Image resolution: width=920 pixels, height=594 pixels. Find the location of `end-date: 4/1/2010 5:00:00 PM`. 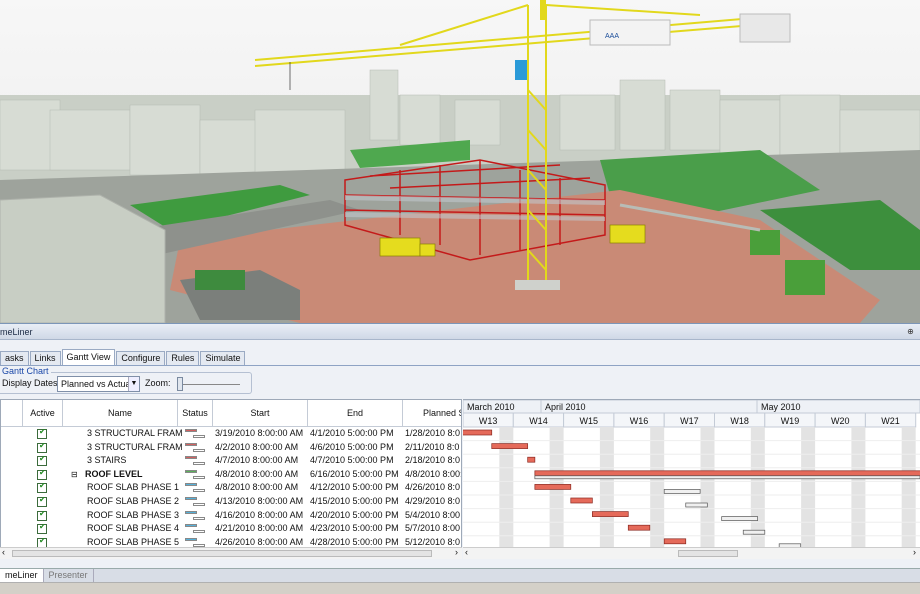

end-date: 4/1/2010 5:00:00 PM is located at coordinates (352, 433).